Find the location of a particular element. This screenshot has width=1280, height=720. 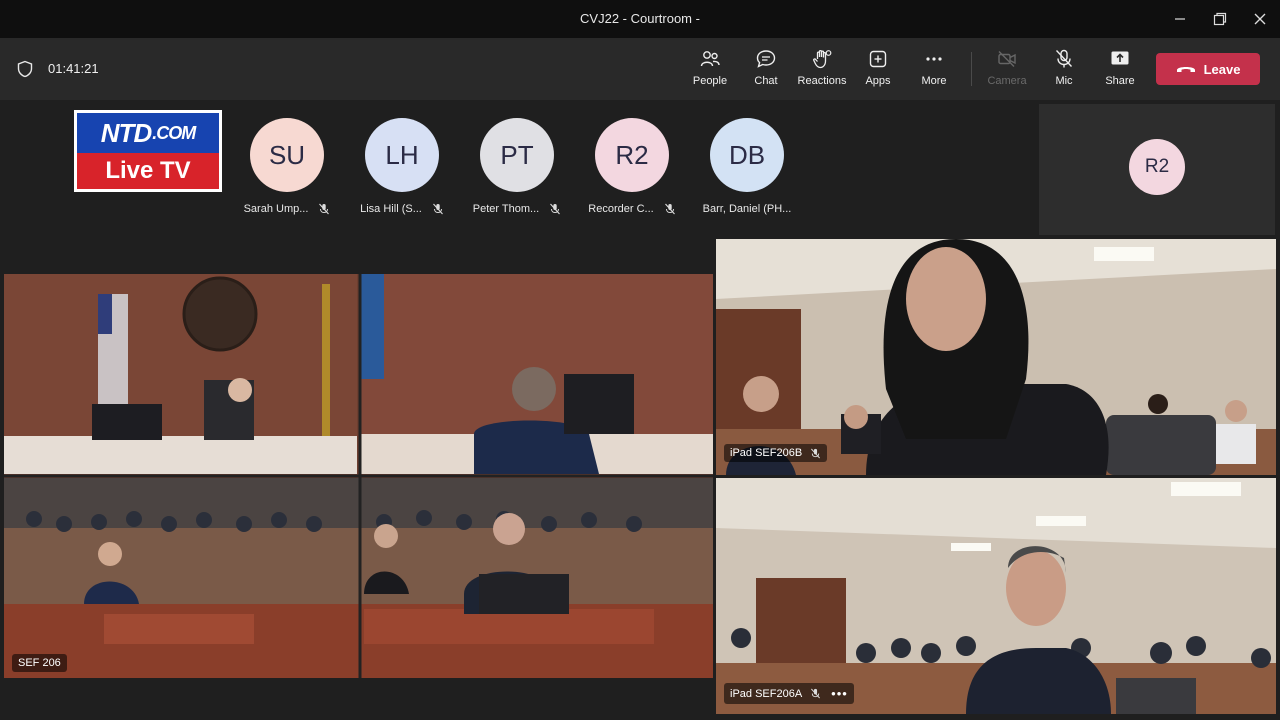

ipad-sef206a-video-feed is located at coordinates (996, 596).